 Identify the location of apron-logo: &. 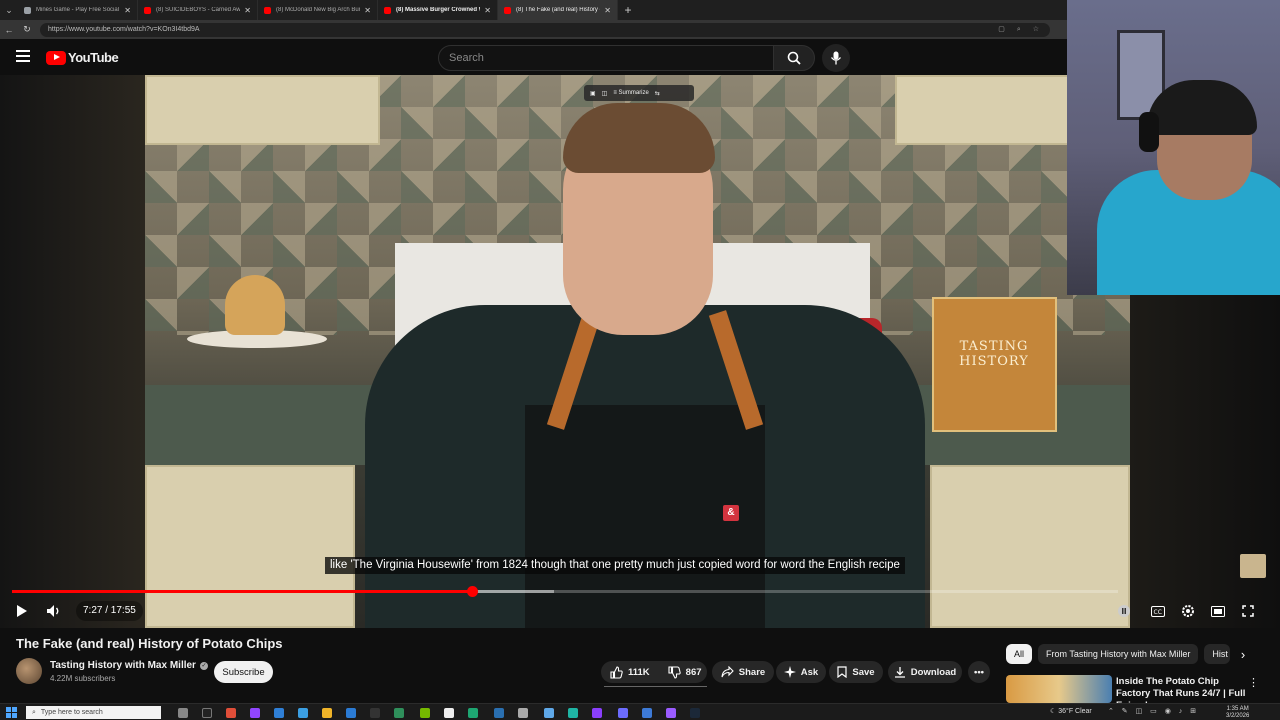
(731, 513).